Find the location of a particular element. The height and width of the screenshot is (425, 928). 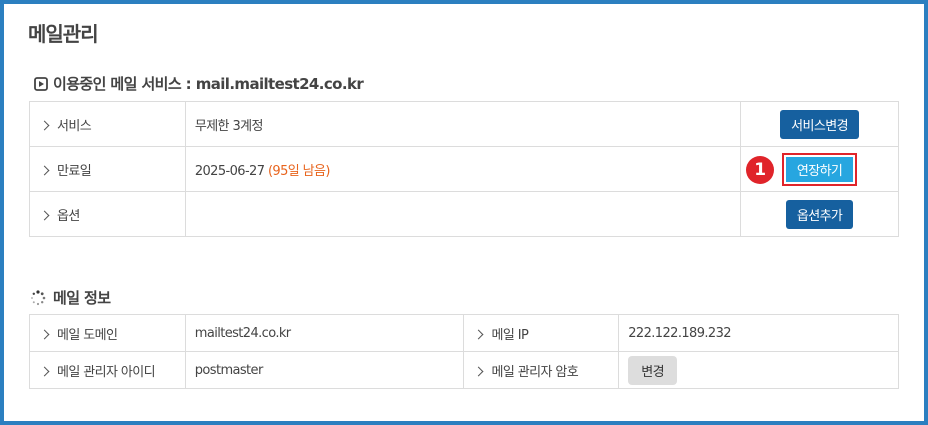

service-label-cell: 서비스 is located at coordinates (107, 124).